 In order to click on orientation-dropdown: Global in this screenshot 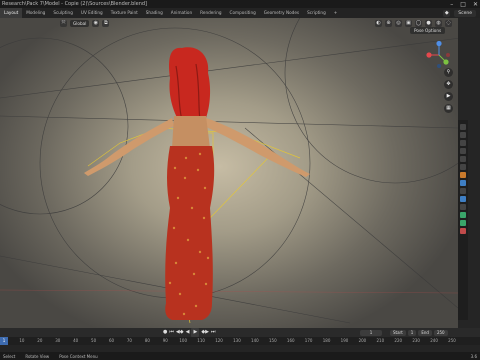, I will do `click(80, 23)`.